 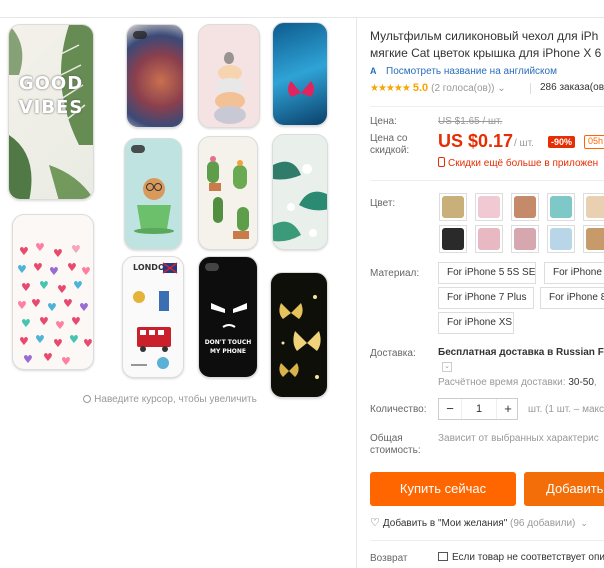 What do you see at coordinates (468, 88) in the screenshot?
I see `votes-link: (2 голоса(ов)) ⌄` at bounding box center [468, 88].